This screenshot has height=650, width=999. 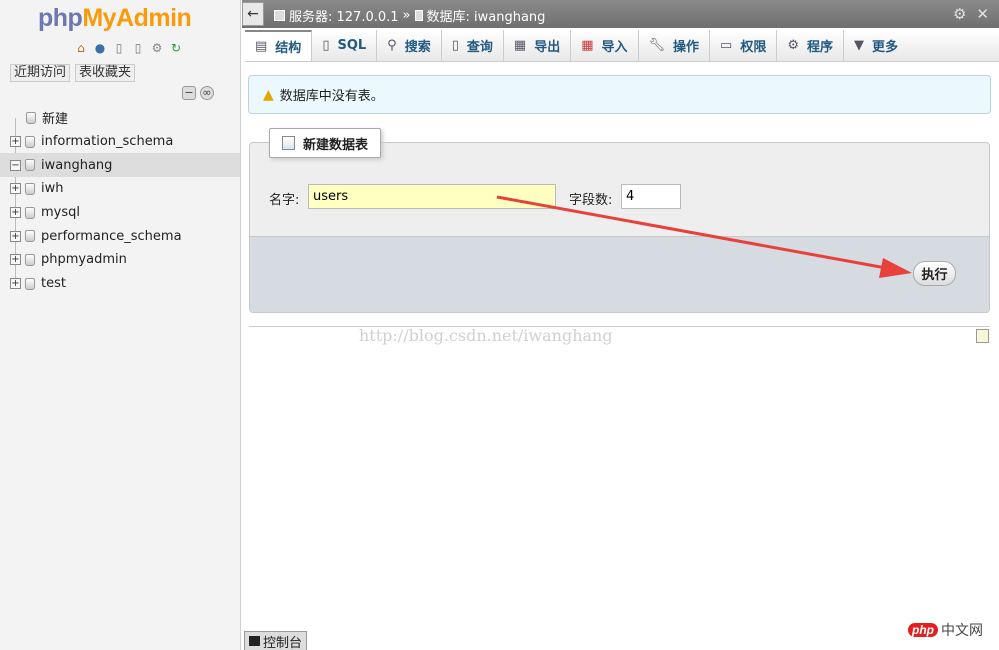 I want to click on tree-item-label: test, so click(x=53, y=284).